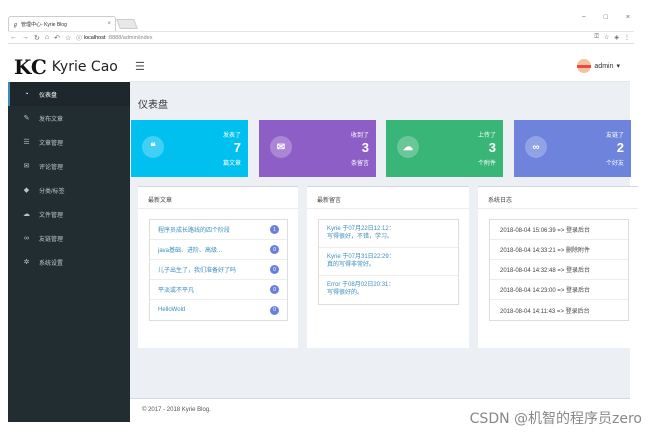 Image resolution: width=656 pixels, height=437 pixels. I want to click on stat-box: ❝ 发表了 7 篇文章, so click(189, 148).